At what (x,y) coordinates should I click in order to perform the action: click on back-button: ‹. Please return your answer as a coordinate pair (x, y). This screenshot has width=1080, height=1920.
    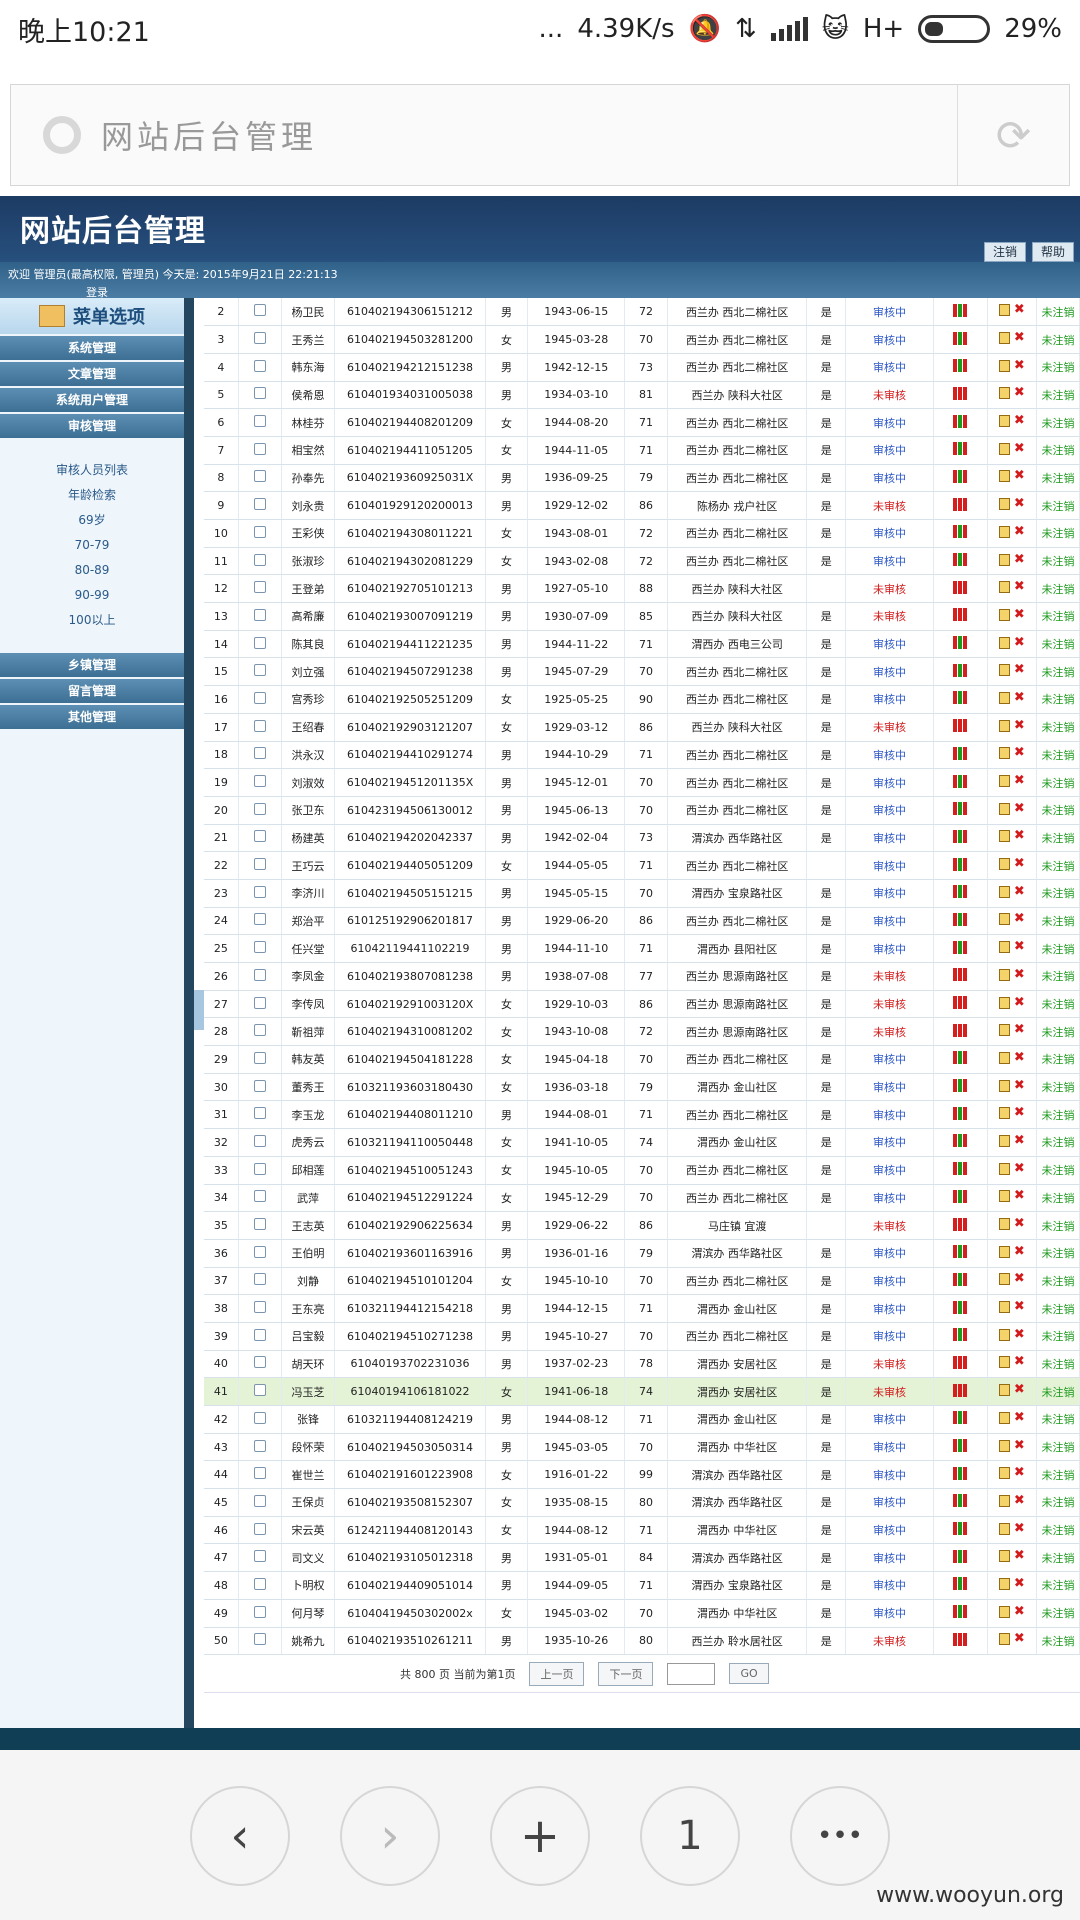
    Looking at the image, I should click on (240, 1836).